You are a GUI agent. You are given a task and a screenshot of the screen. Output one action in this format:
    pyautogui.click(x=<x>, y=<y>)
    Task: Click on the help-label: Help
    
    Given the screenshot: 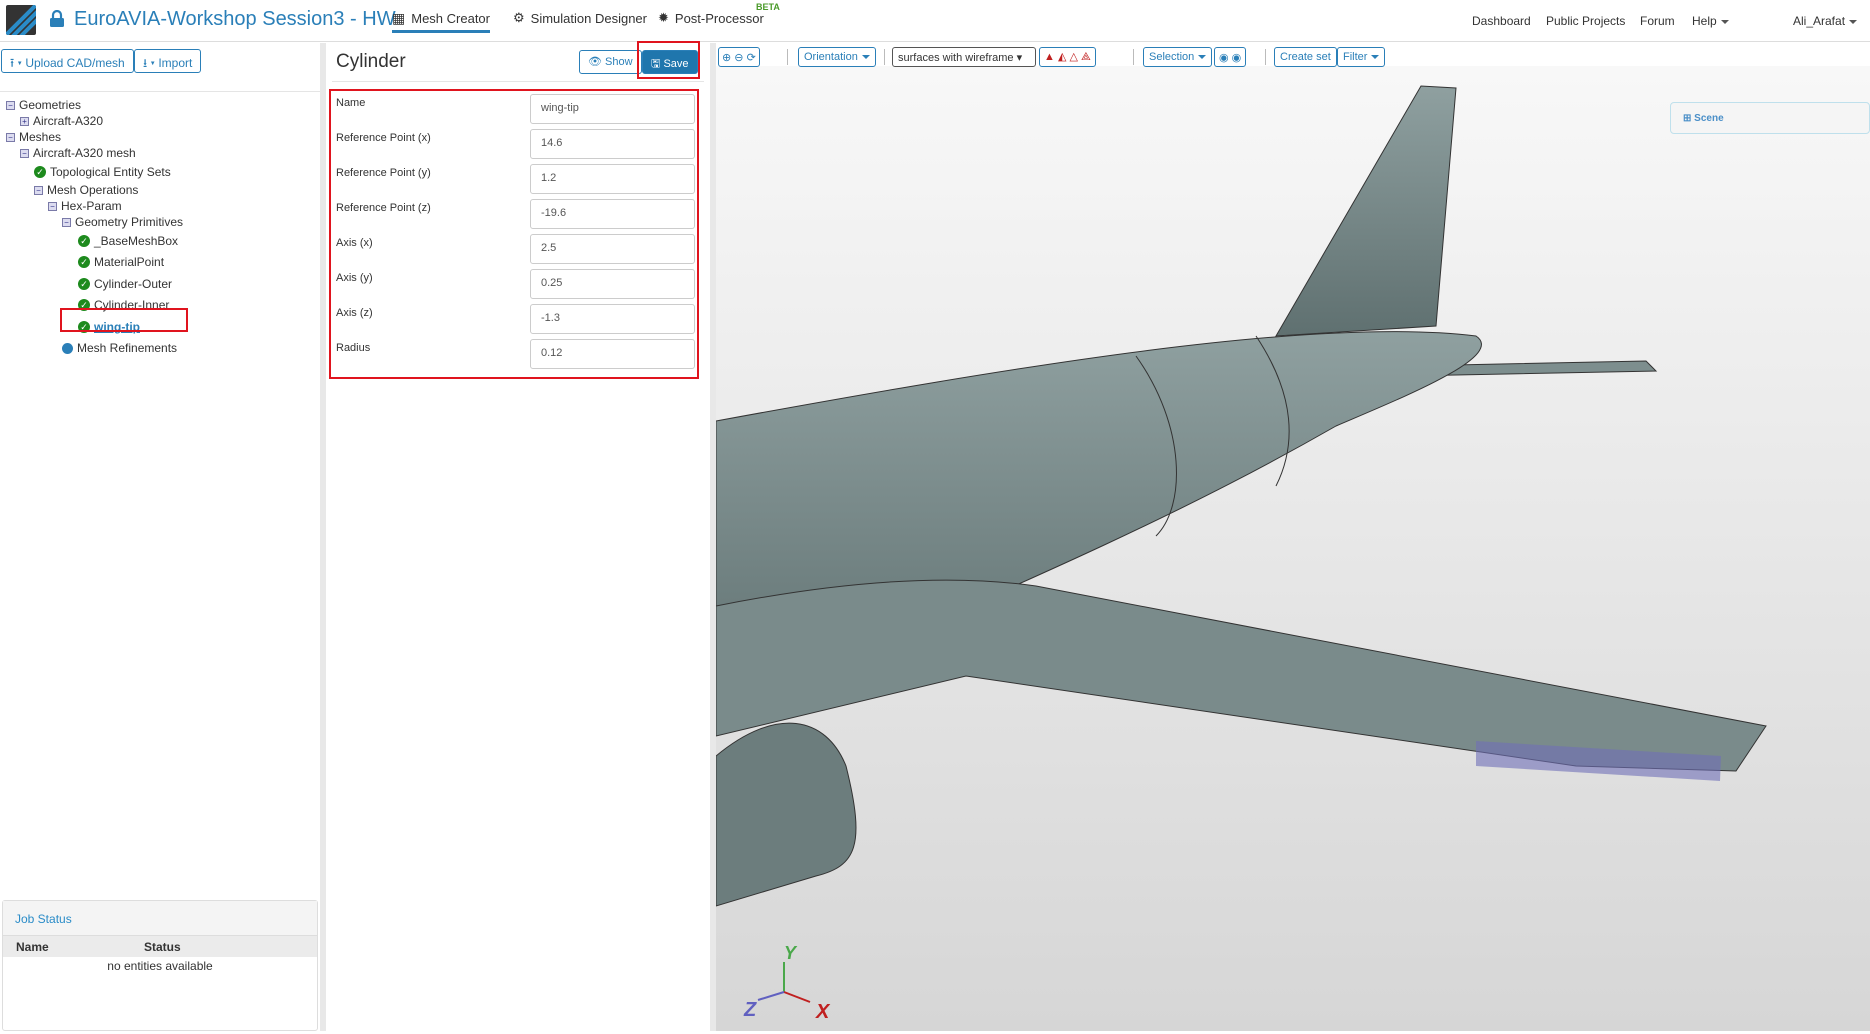 What is the action you would take?
    pyautogui.click(x=1704, y=21)
    